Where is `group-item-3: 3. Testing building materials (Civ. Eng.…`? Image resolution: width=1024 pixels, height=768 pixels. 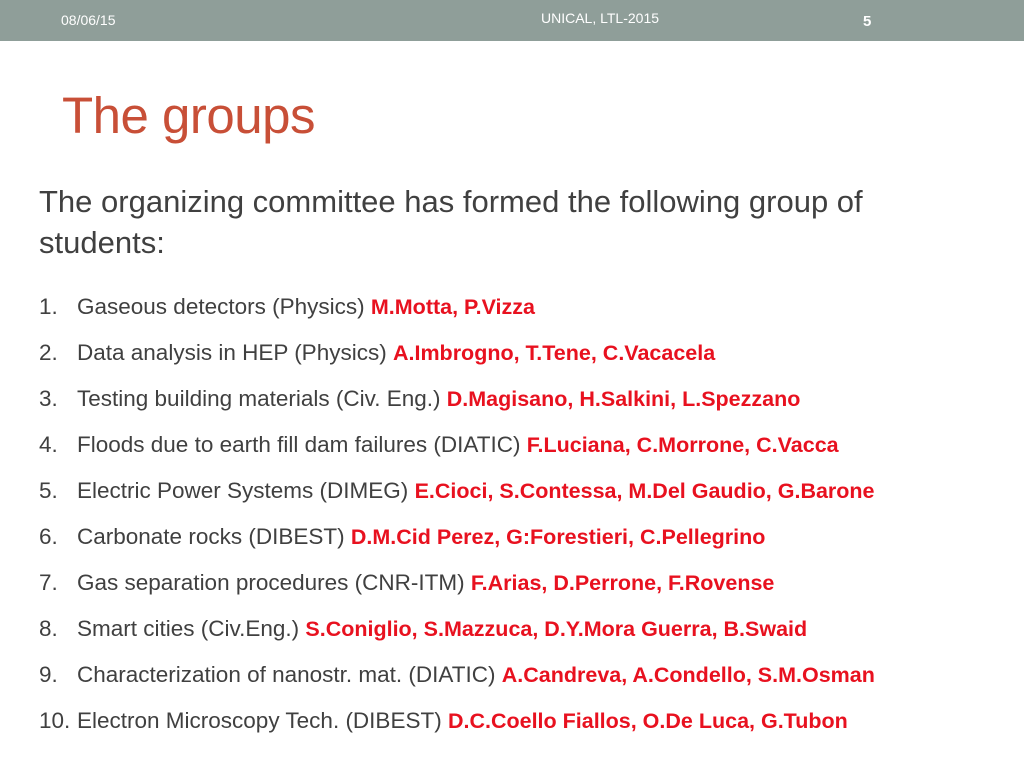
group-item-3: 3. Testing building materials (Civ. Eng.… is located at coordinates (512, 403).